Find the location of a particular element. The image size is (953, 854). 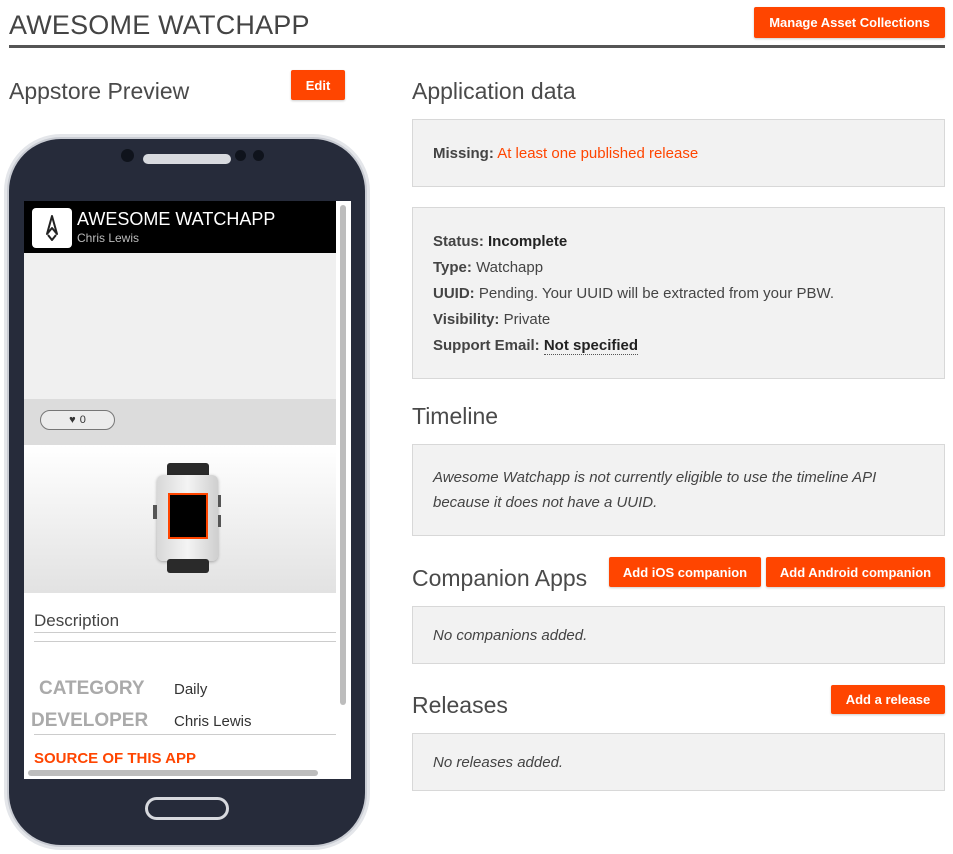

title-divider is located at coordinates (477, 46).